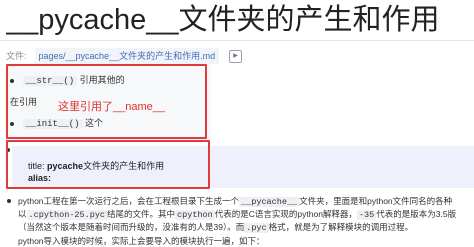 The image size is (474, 247). I want to click on truncated-text-line: python导入模块的时候，实际上会要导入的模块执行一遍，如下：, so click(141, 241).